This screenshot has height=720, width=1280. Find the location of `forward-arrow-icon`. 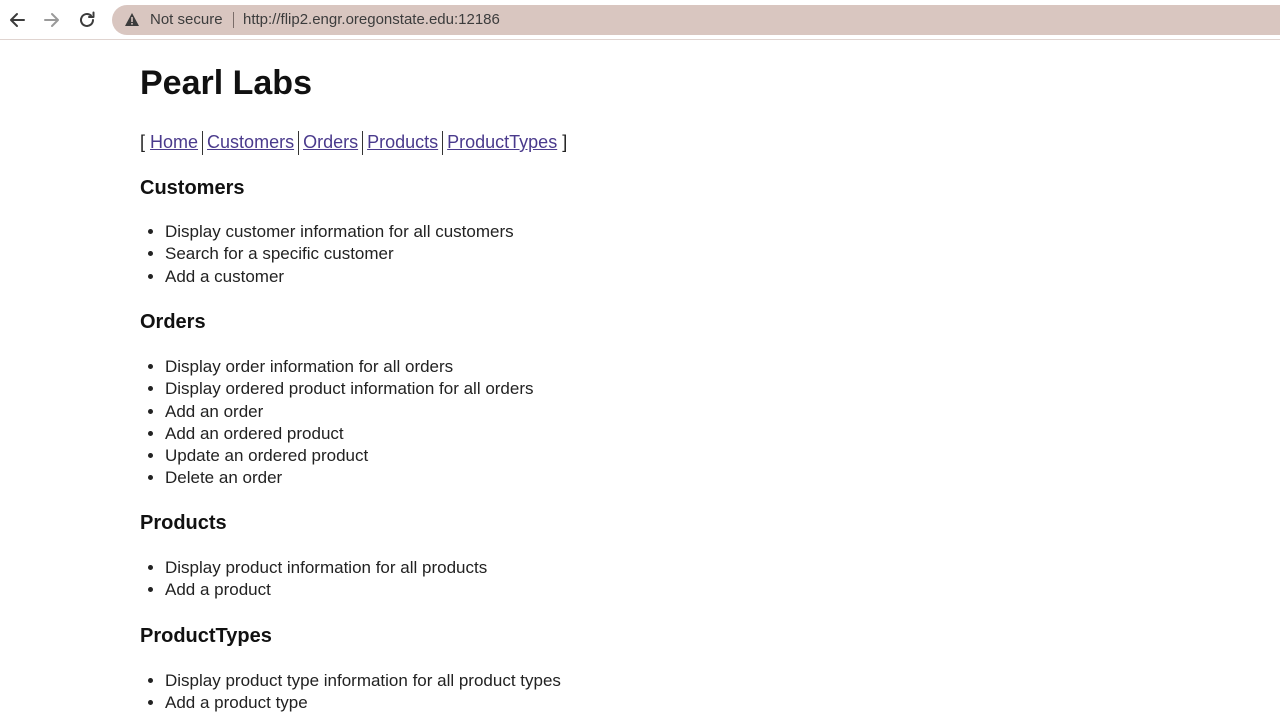

forward-arrow-icon is located at coordinates (51, 20).